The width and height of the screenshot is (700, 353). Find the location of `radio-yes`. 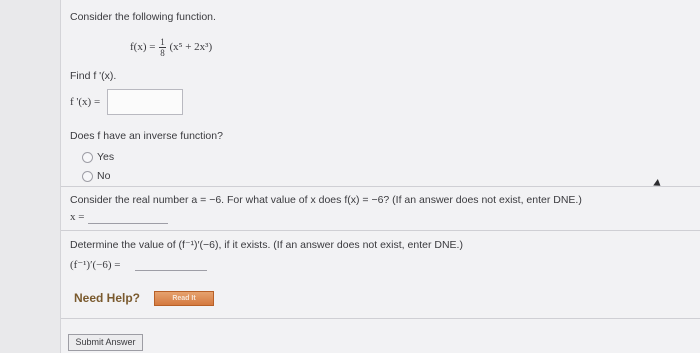

radio-yes is located at coordinates (87, 157).